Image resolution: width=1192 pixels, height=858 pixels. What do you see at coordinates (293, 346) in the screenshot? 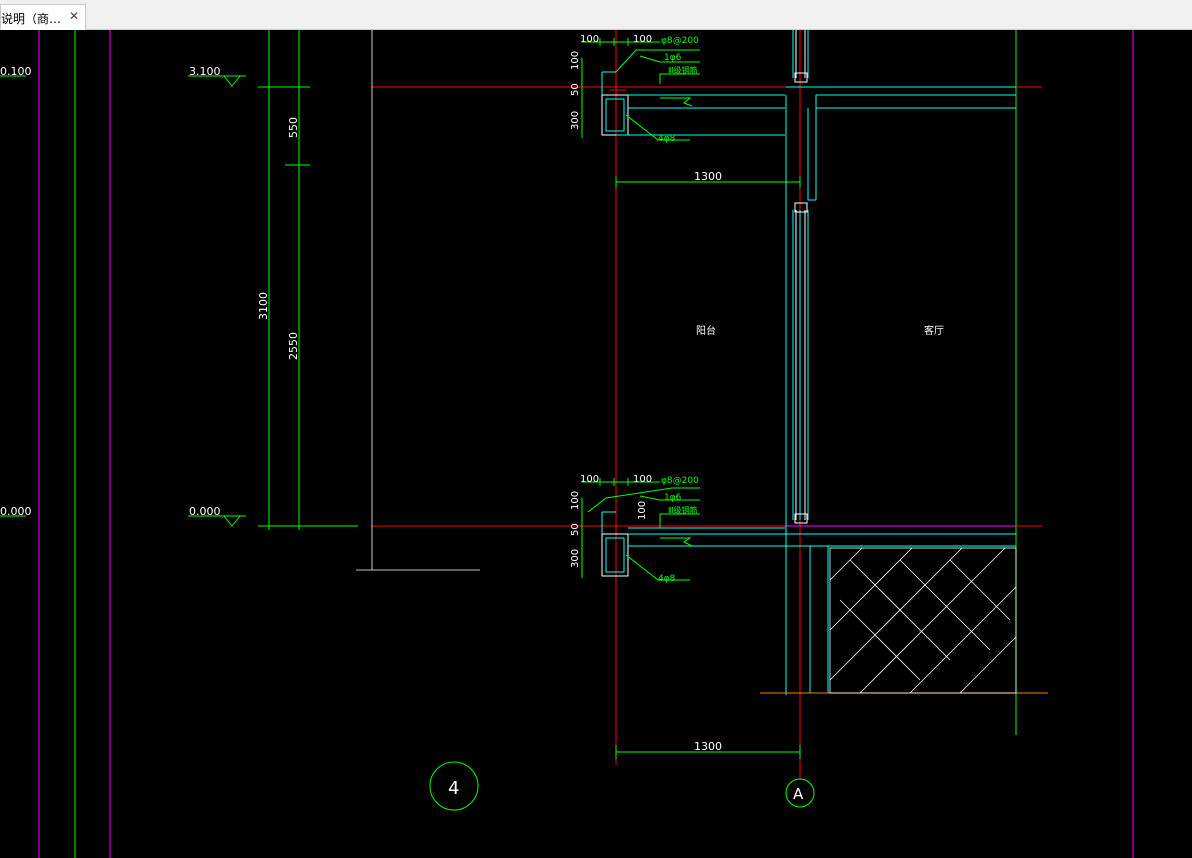
I see `dim-2550-text: 2550` at bounding box center [293, 346].